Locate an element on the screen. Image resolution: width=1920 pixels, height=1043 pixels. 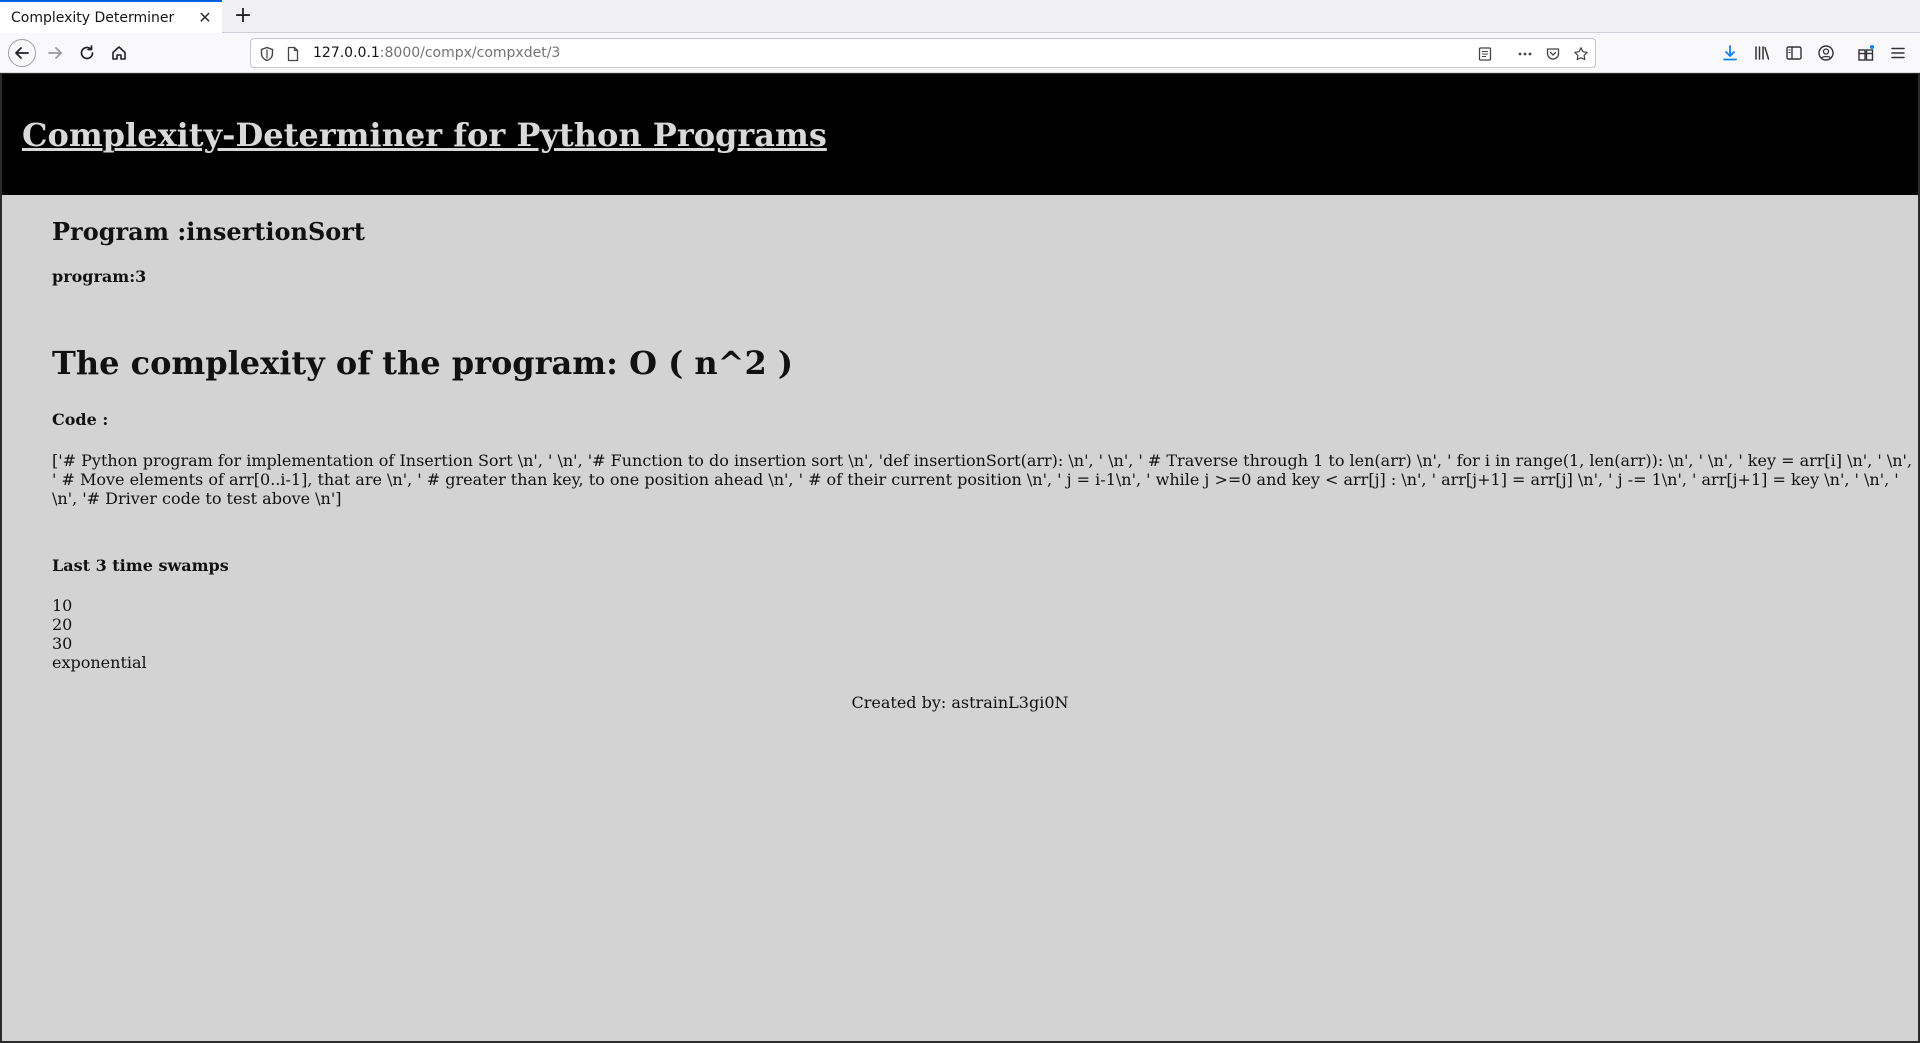
forward-button is located at coordinates (55, 53).